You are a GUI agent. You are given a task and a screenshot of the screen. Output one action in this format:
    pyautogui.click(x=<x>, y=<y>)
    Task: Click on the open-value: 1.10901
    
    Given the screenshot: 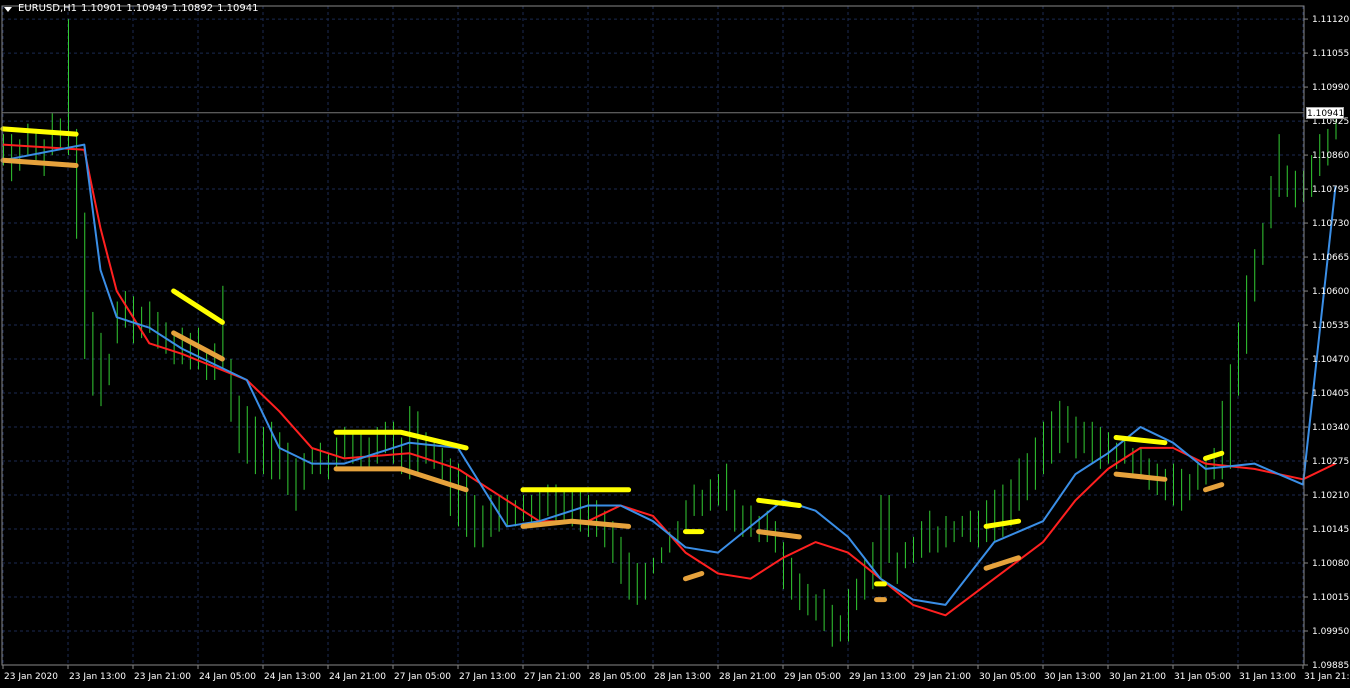 What is the action you would take?
    pyautogui.click(x=102, y=8)
    